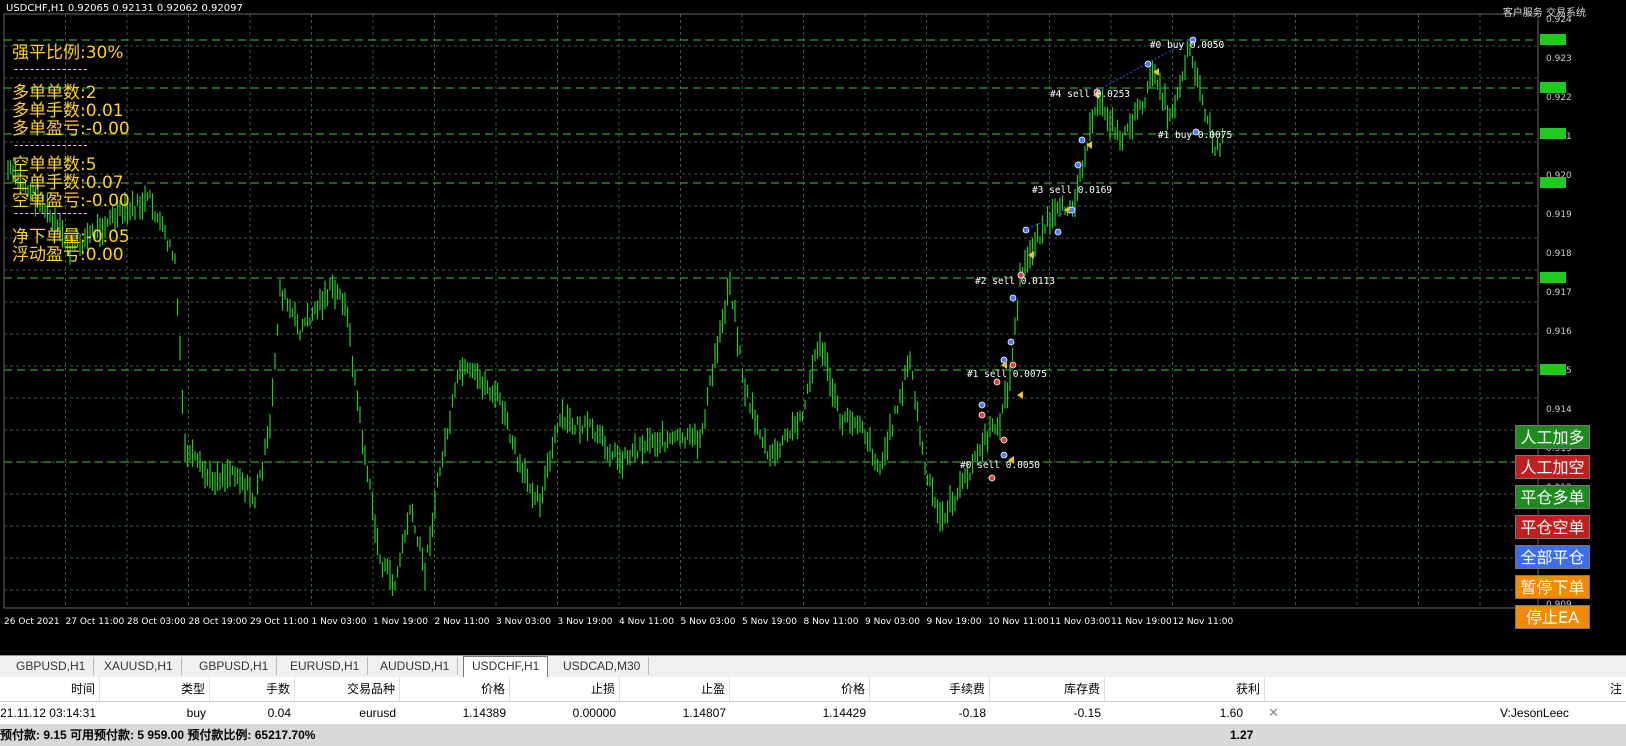 Image resolution: width=1626 pixels, height=746 pixels. I want to click on col-volume: 手数, so click(252, 689).